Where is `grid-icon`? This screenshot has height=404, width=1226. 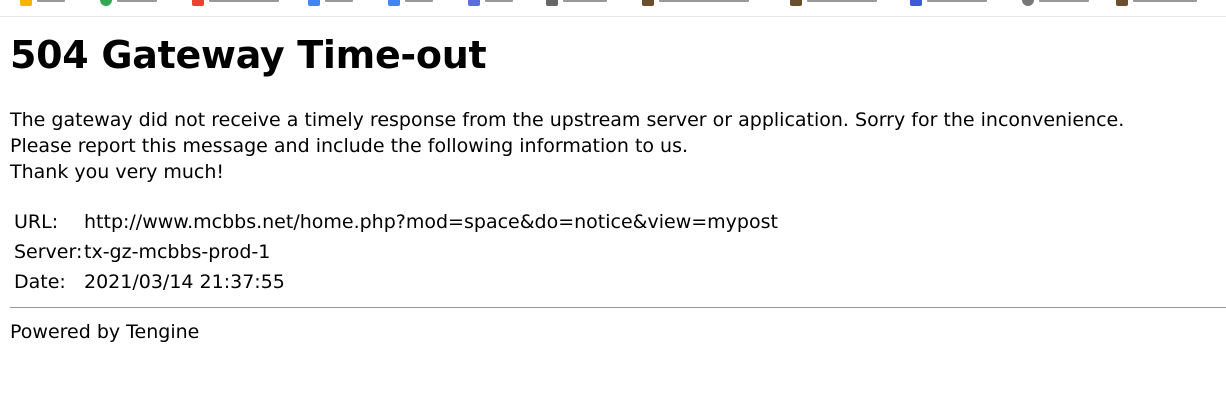
grid-icon is located at coordinates (552, 3).